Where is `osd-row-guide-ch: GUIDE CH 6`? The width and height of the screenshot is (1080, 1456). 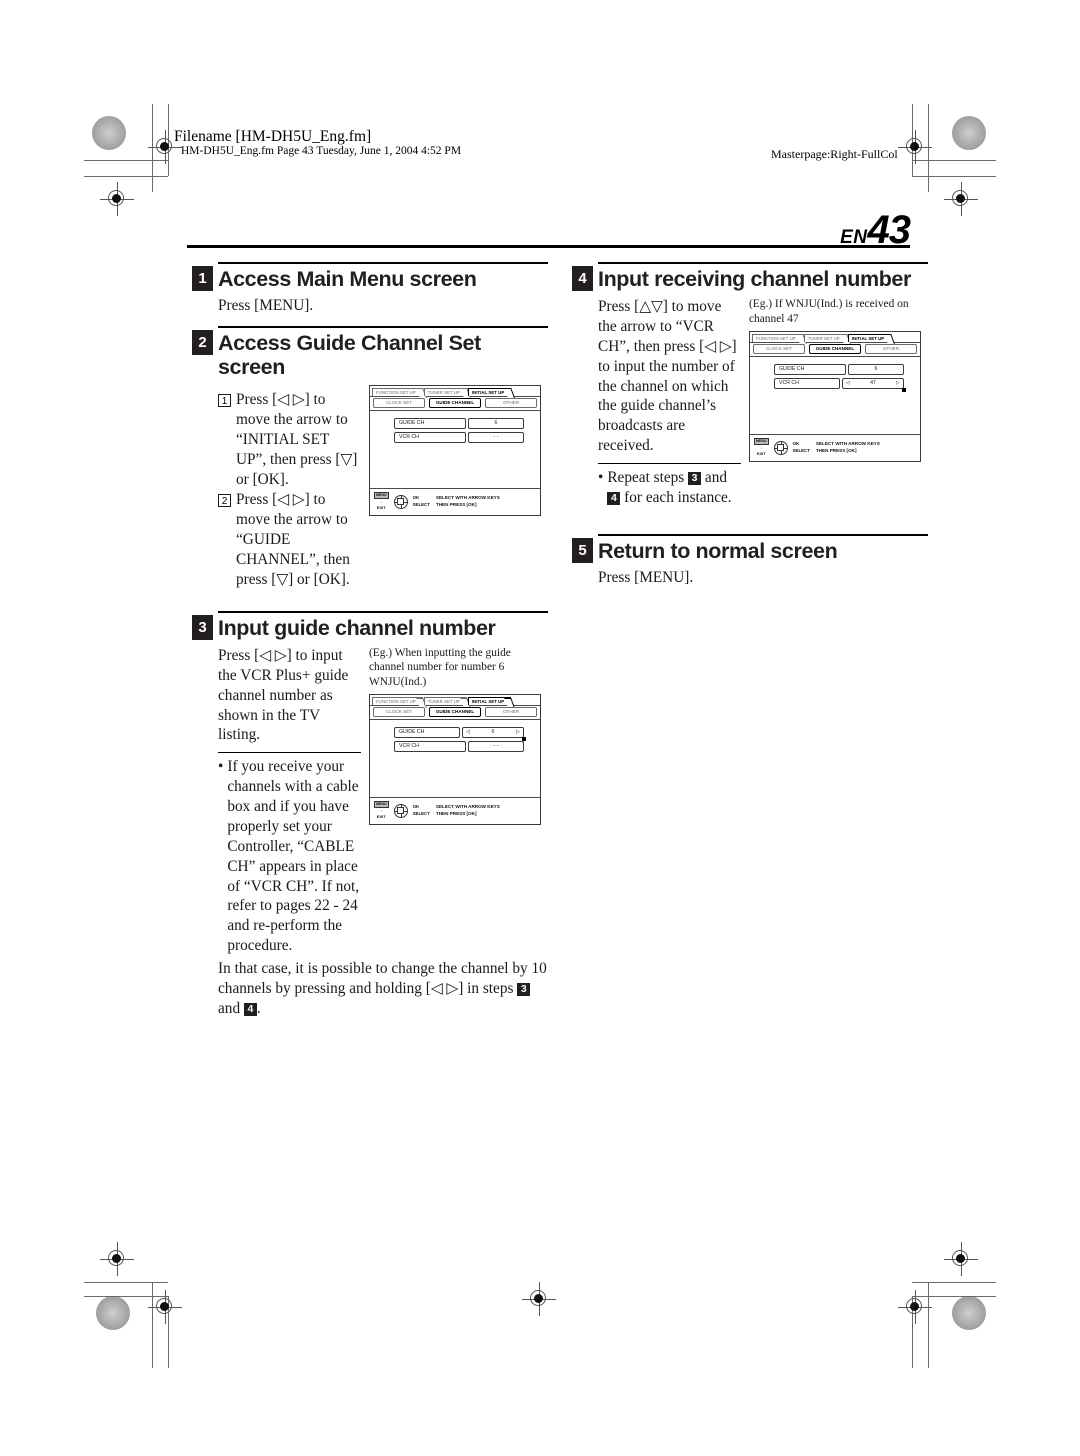 osd-row-guide-ch: GUIDE CH 6 is located at coordinates (839, 370).